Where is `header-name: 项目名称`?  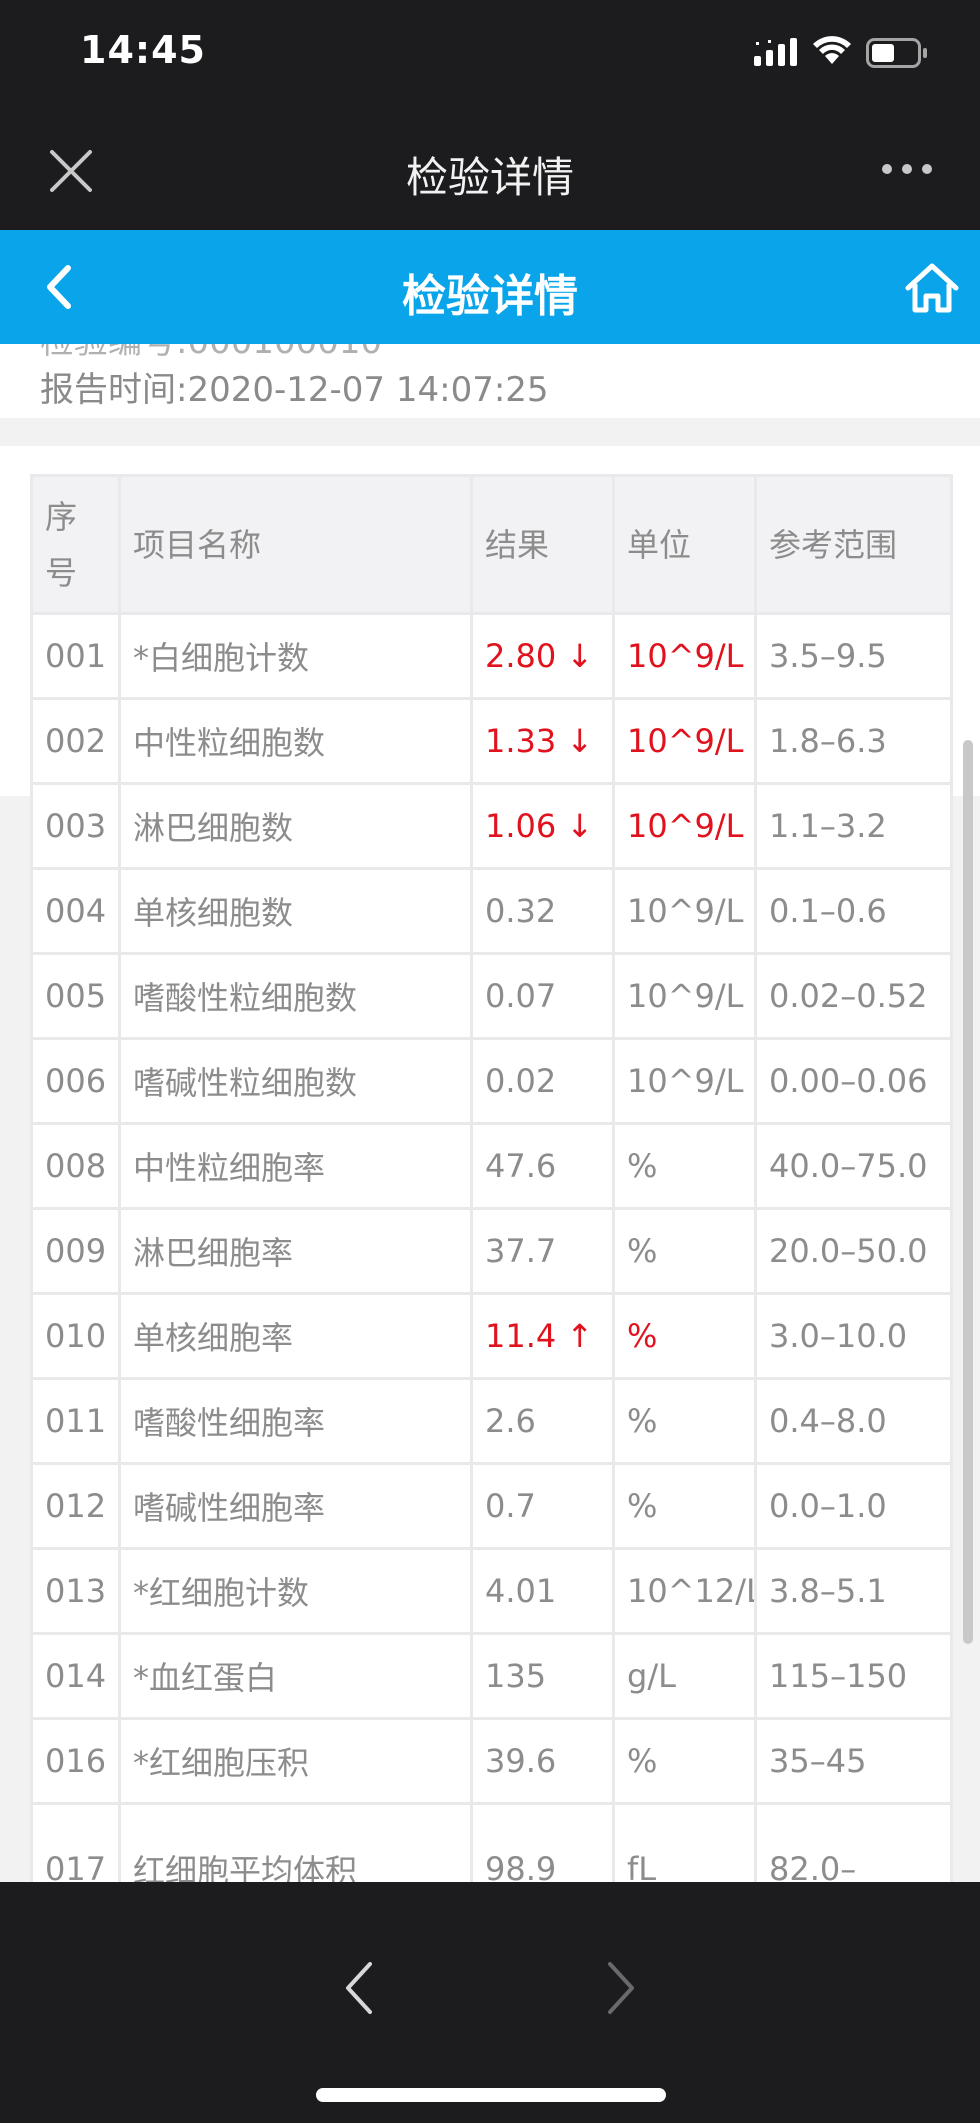
header-name: 项目名称 is located at coordinates (295, 544).